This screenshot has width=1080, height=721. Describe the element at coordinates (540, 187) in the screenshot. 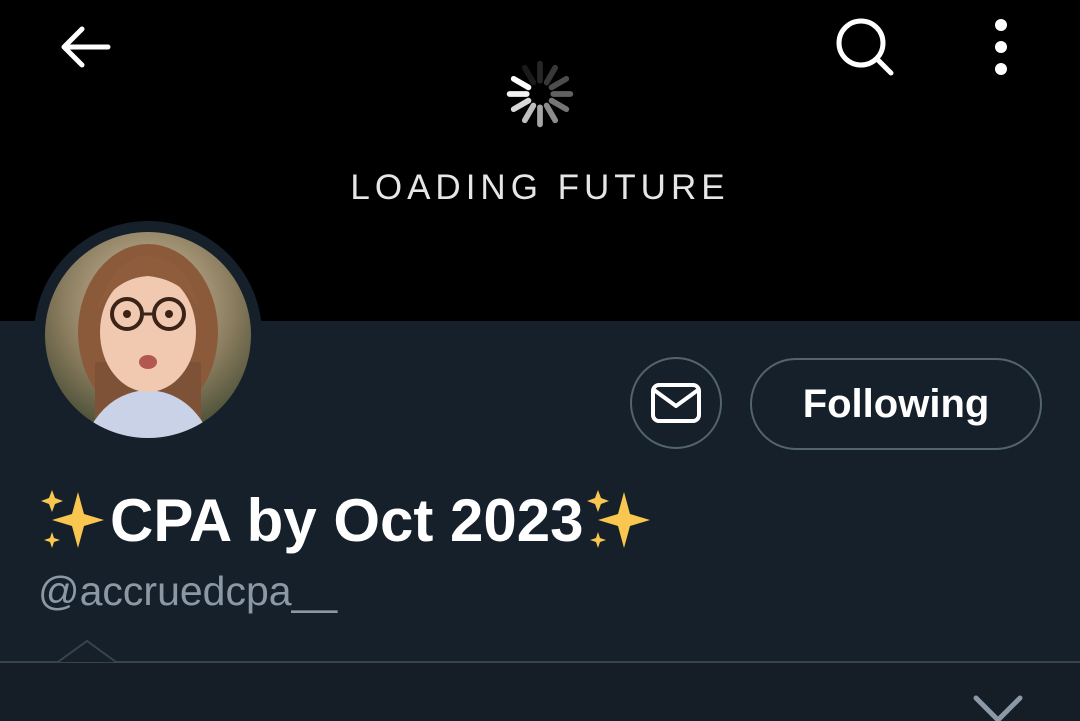

I see `banner-text: LOADING FUTURE` at that location.